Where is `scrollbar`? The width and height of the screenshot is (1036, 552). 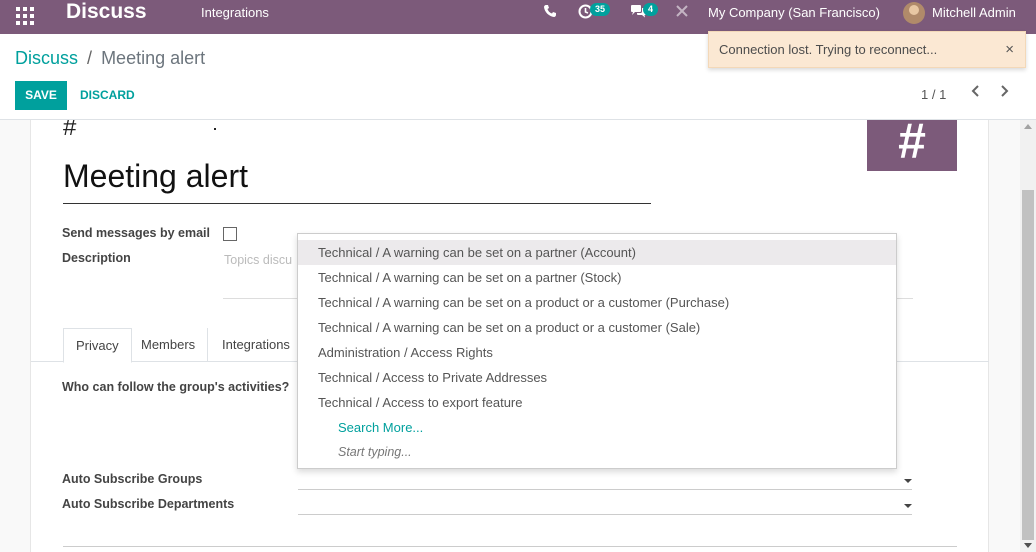
scrollbar is located at coordinates (1028, 336).